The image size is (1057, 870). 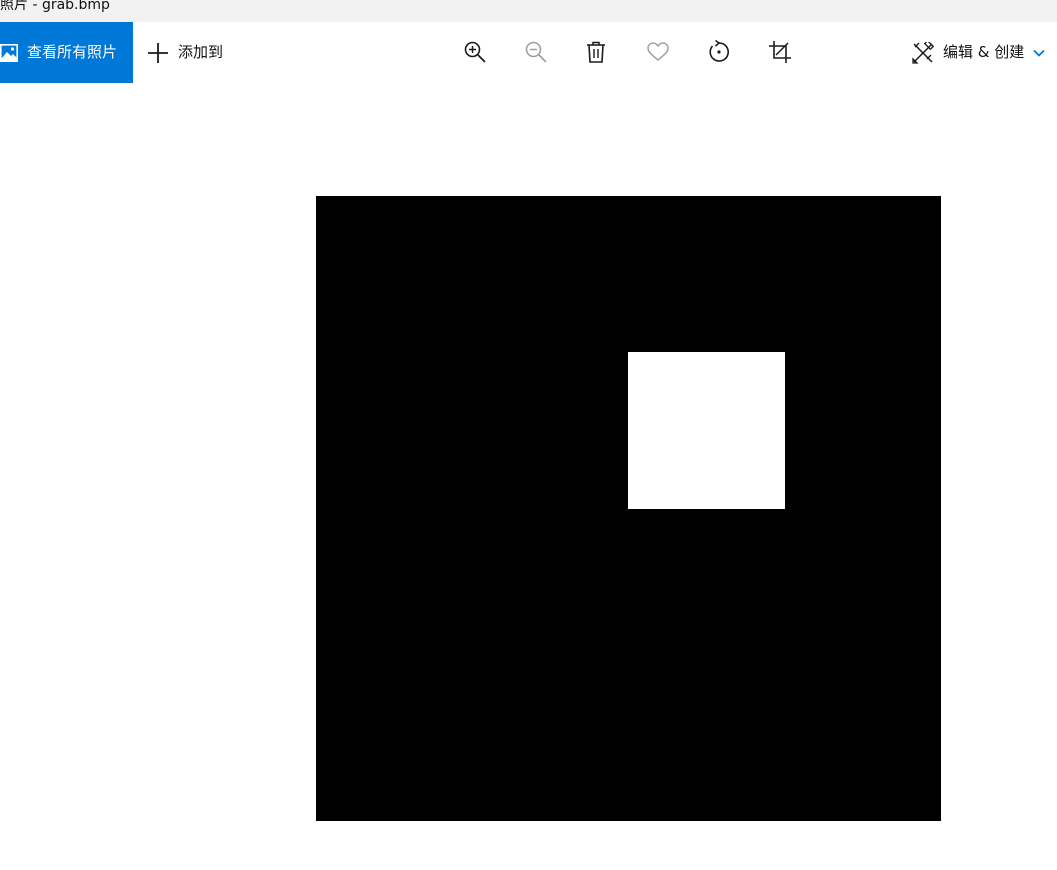 I want to click on add-to-label: 添加到, so click(x=201, y=52).